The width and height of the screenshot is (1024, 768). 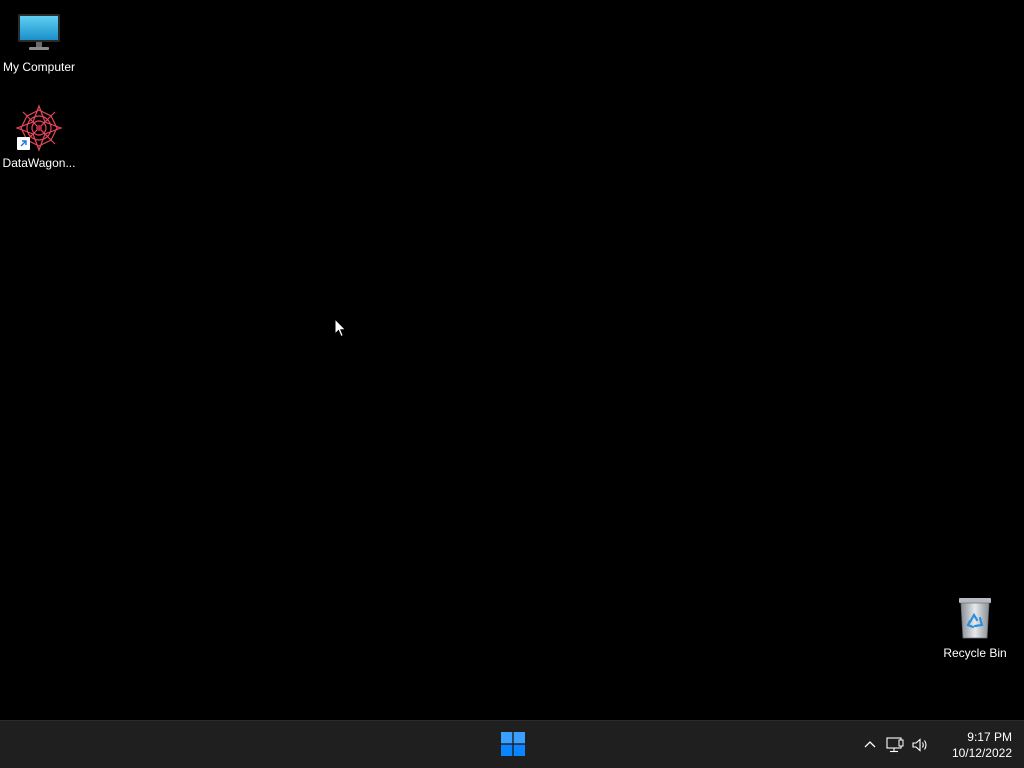 What do you see at coordinates (23, 143) in the screenshot?
I see `shortcut-arrow-icon` at bounding box center [23, 143].